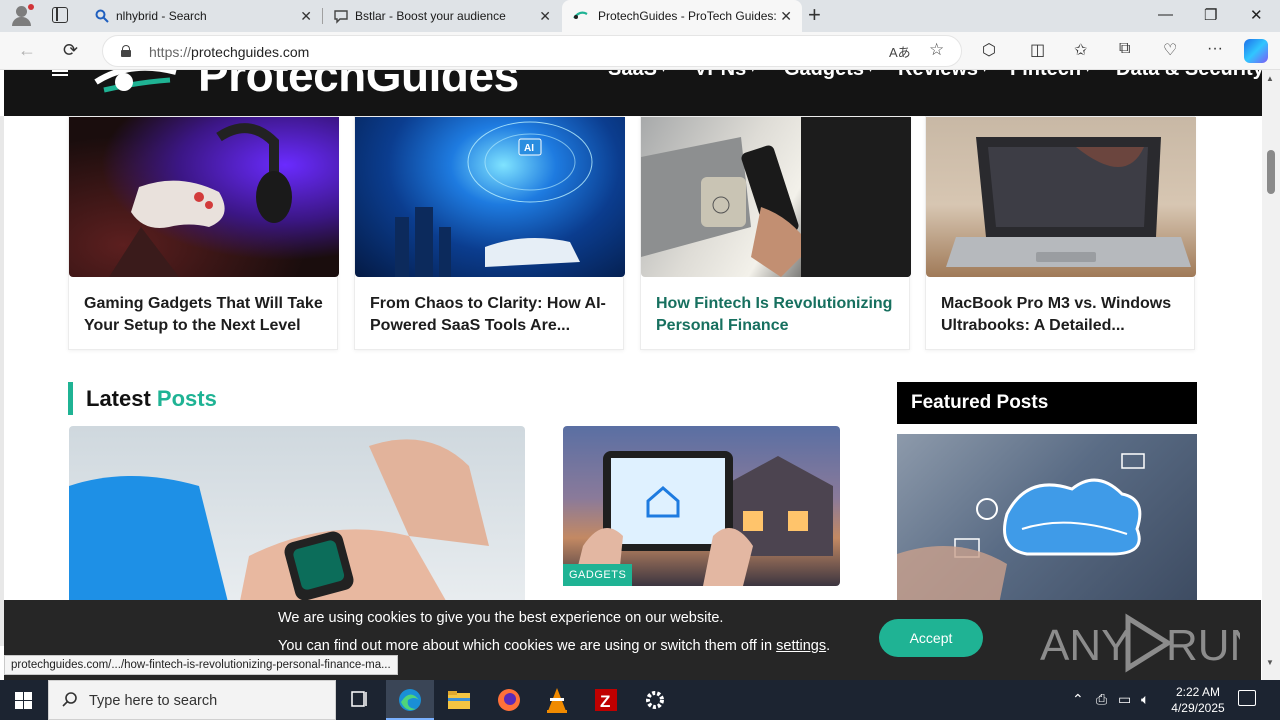 This screenshot has width=1280, height=720. Describe the element at coordinates (1198, 700) in the screenshot. I see `taskbar-clock: 2:22 AM 4/29/2025` at that location.